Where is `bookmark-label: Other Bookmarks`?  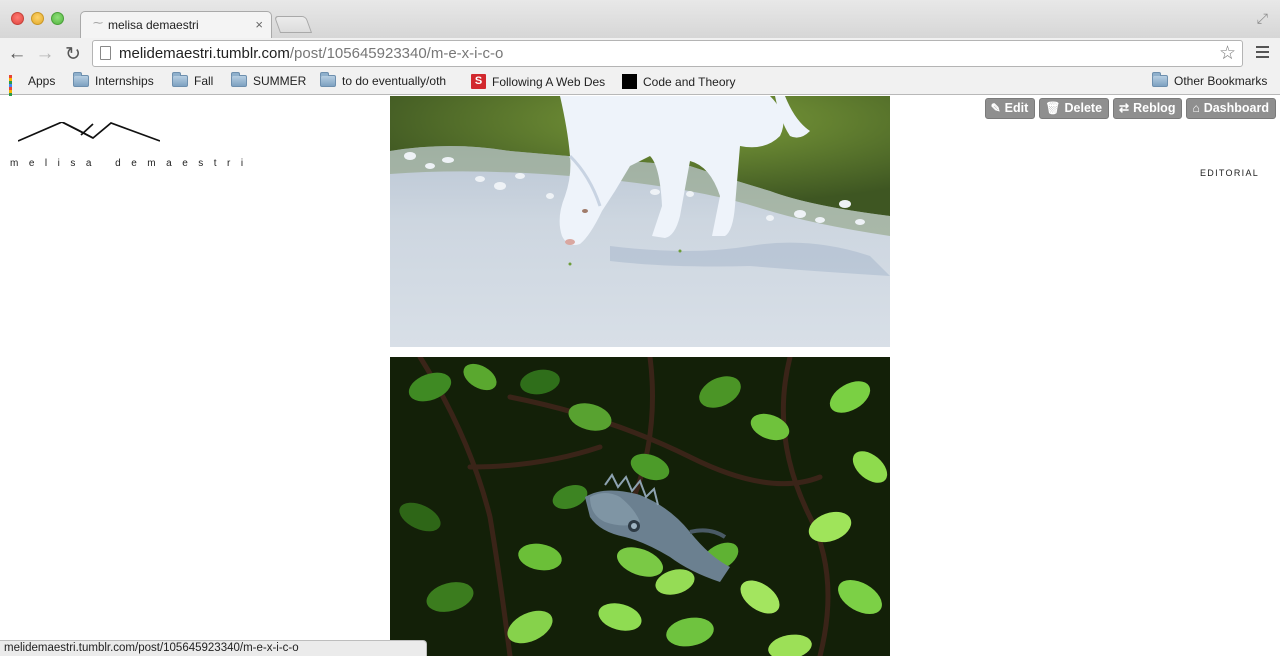 bookmark-label: Other Bookmarks is located at coordinates (1221, 81).